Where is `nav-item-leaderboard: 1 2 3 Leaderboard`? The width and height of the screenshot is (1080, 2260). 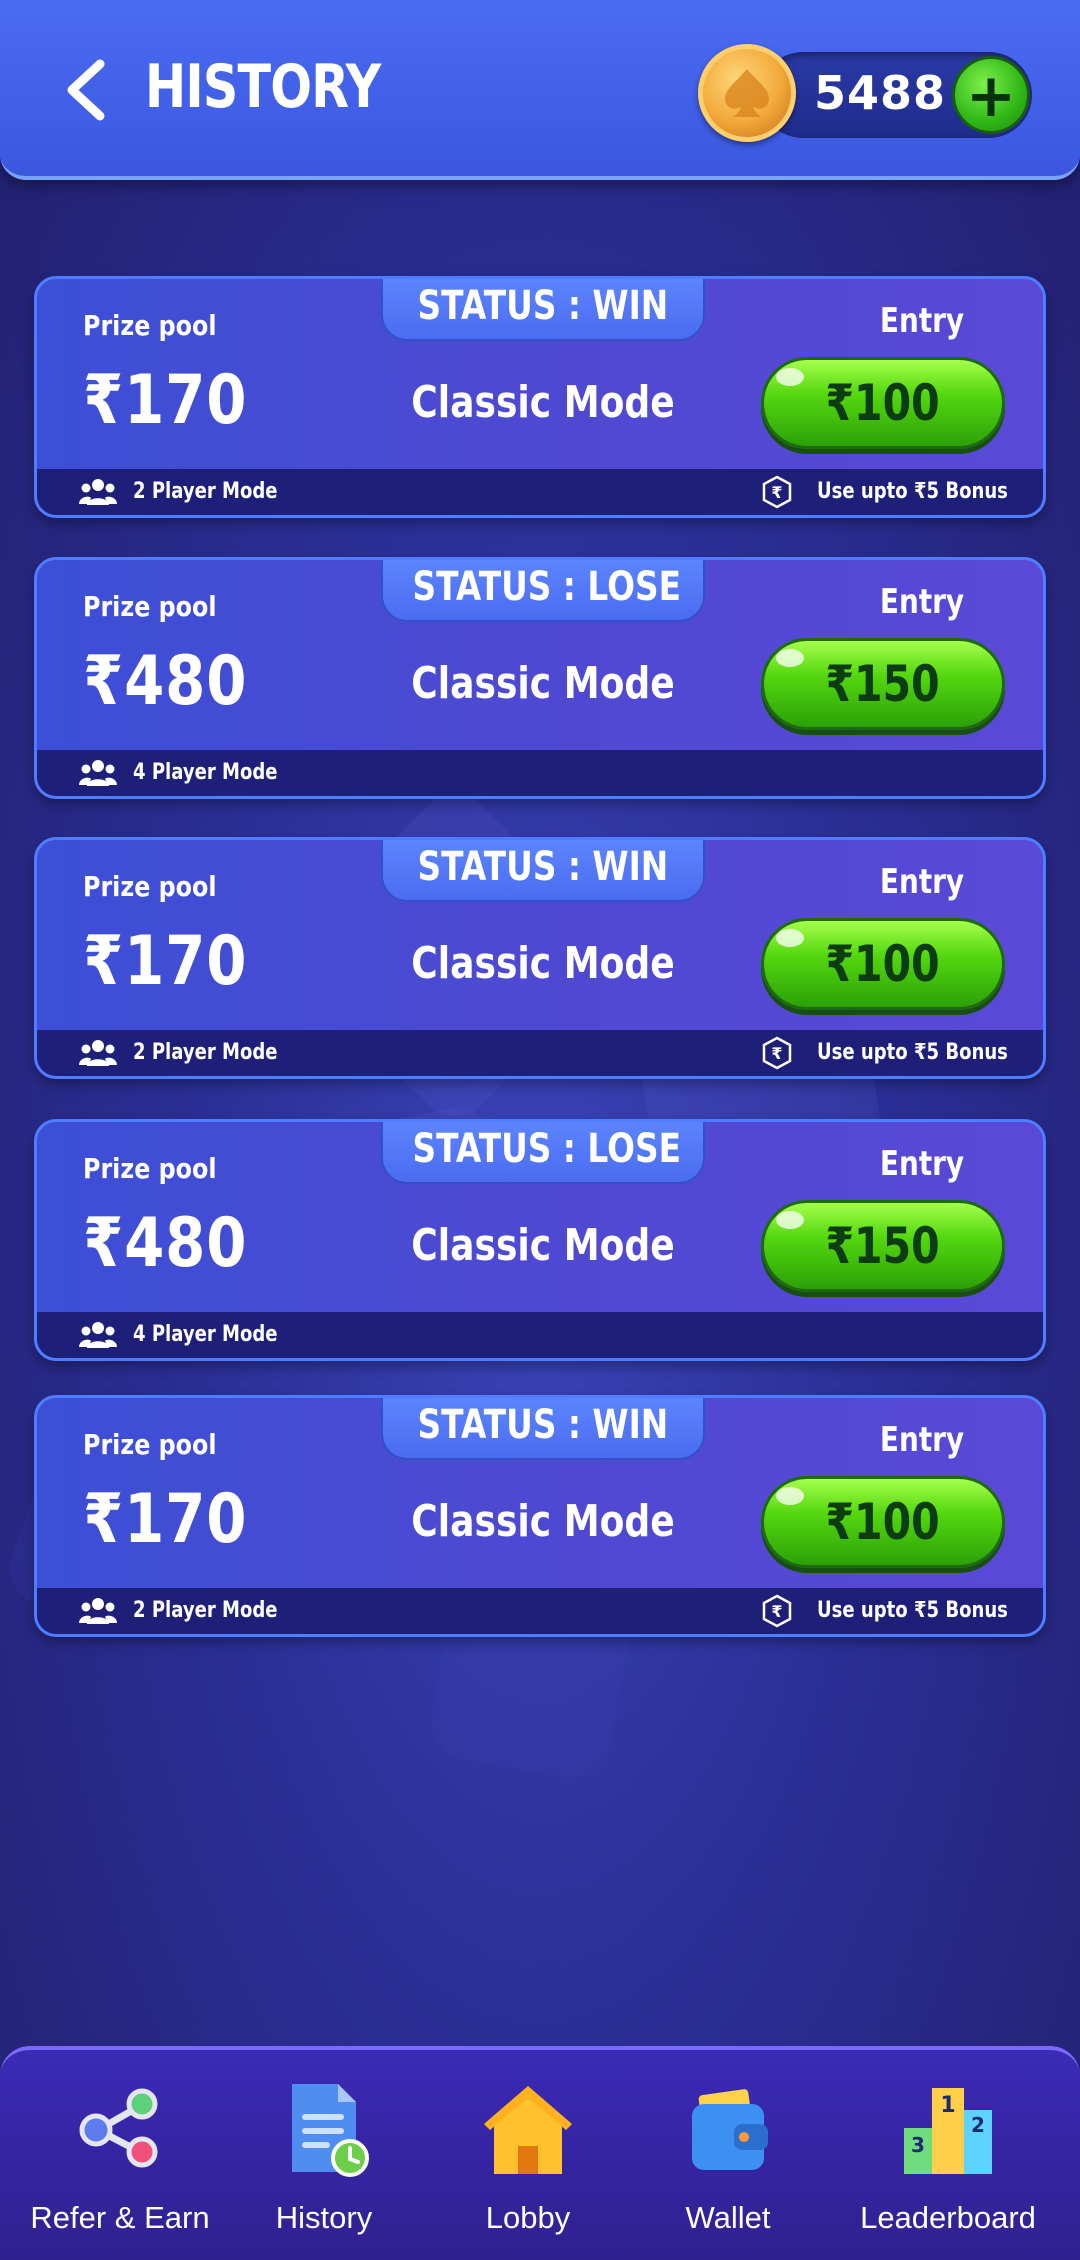
nav-item-leaderboard: 1 2 3 Leaderboard is located at coordinates (948, 2155).